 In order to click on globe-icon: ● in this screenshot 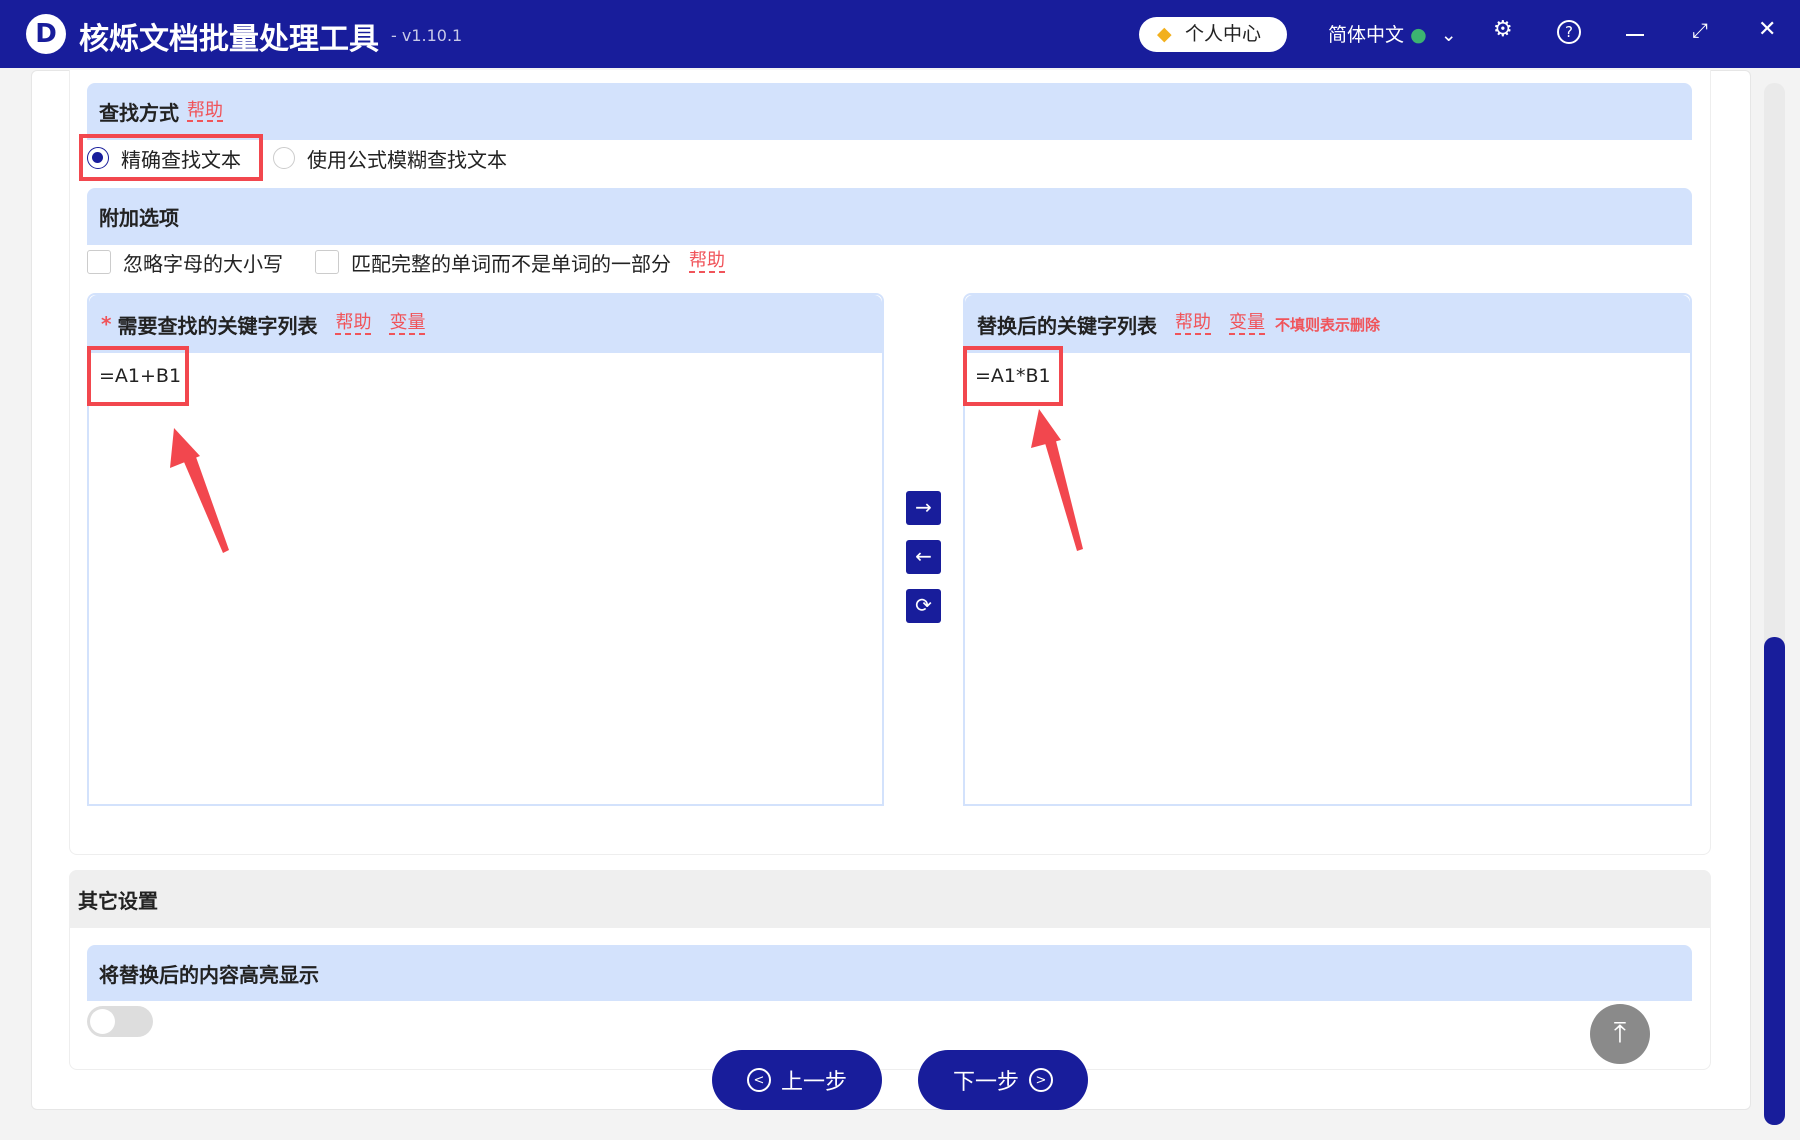, I will do `click(1418, 35)`.